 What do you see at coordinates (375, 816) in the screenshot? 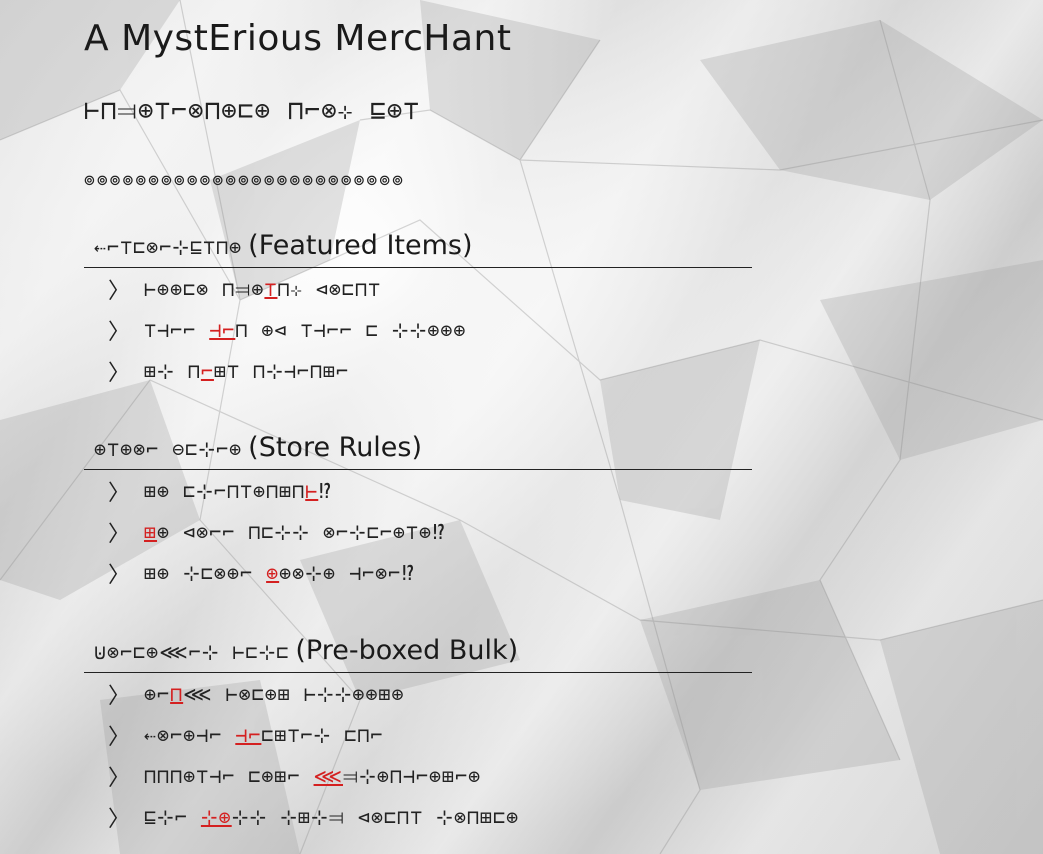
I see `text-segment: ⊹⊹ ⊹⊞⊹⫤ ⊲⊗⊏⊓⊤ ⊹⊗⊓⊞⊏⊕` at bounding box center [375, 816].